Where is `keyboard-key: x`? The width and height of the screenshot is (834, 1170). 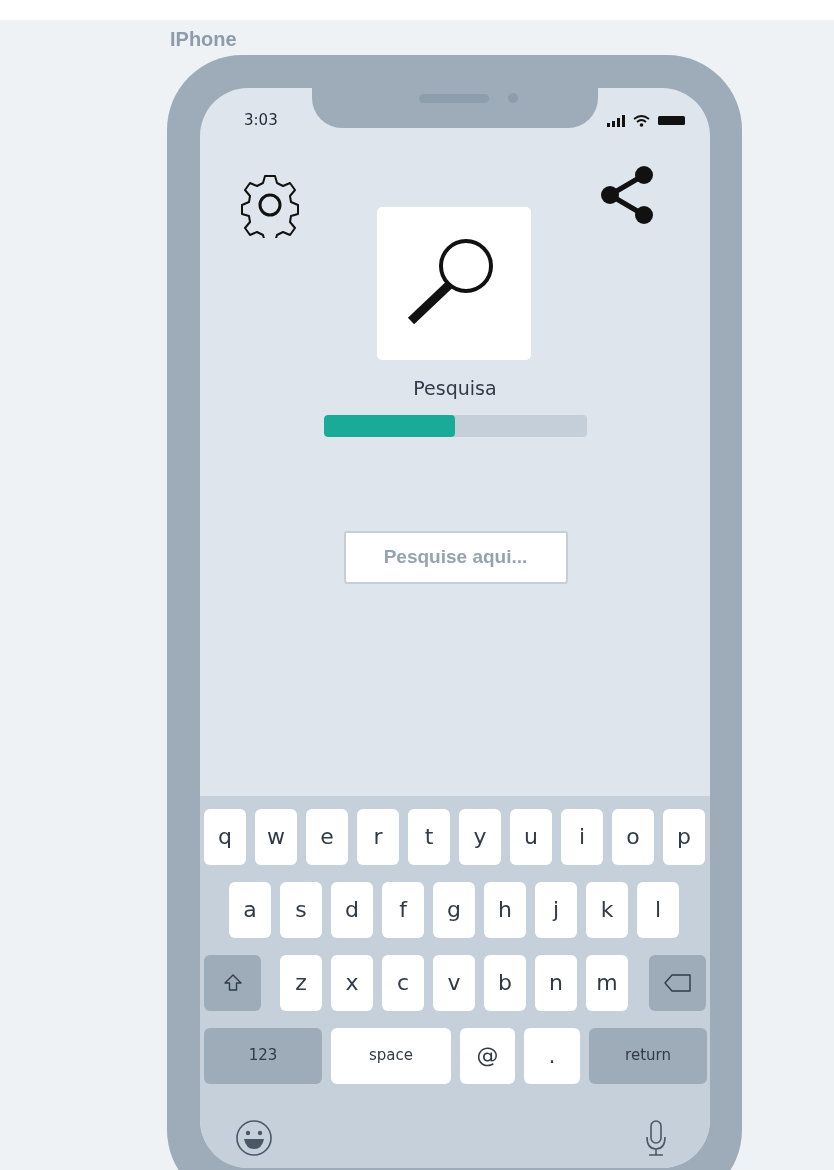 keyboard-key: x is located at coordinates (352, 982).